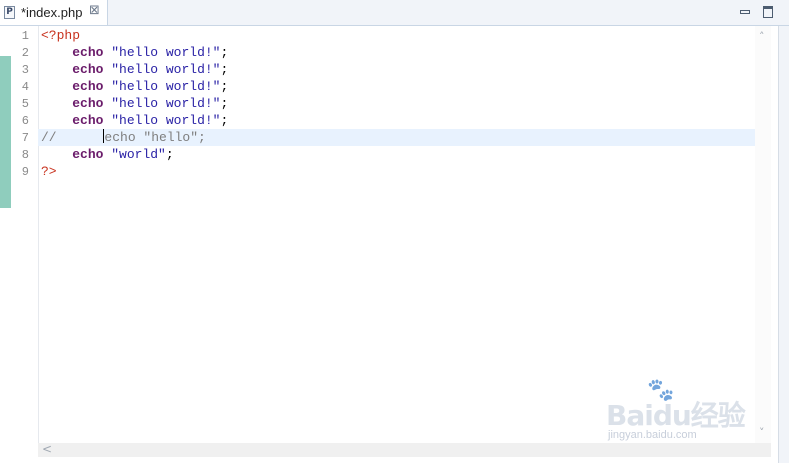 The image size is (789, 463). I want to click on watermark: 🐾 Baidu经验 jingyan.baidu.com, so click(685, 411).